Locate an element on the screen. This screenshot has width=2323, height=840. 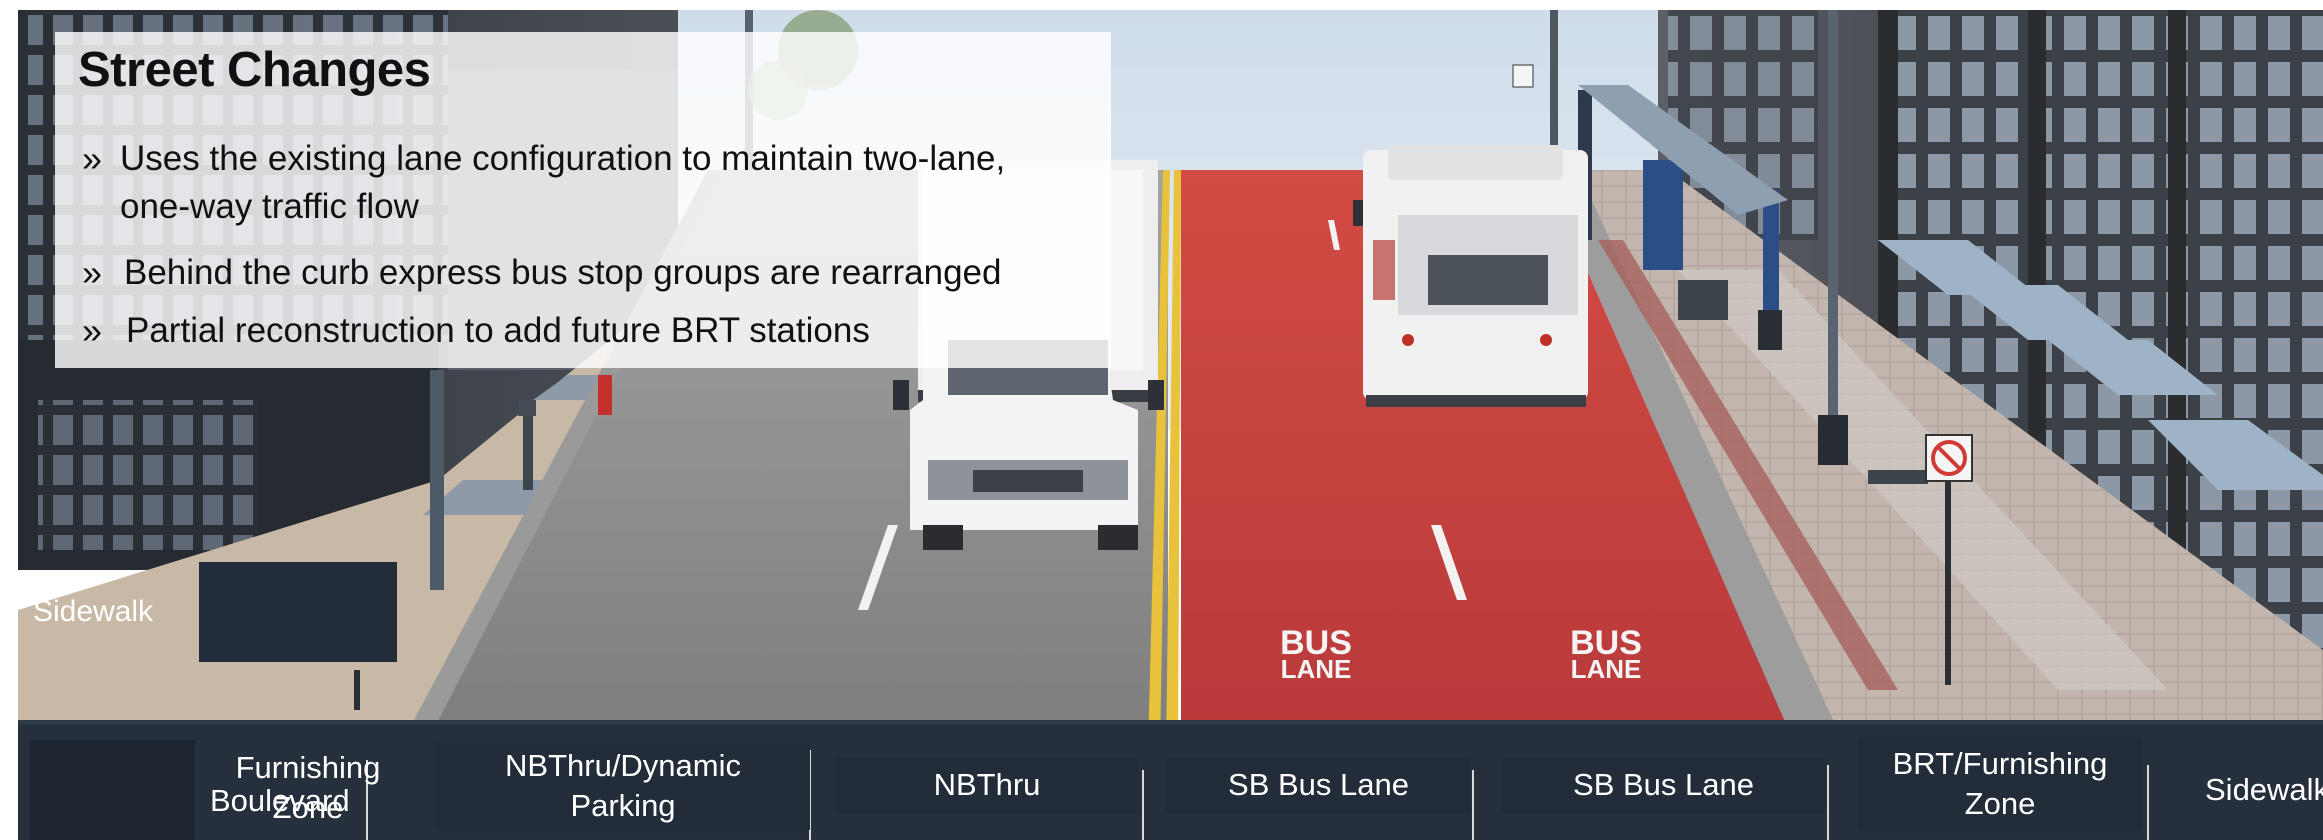
nbthru-label: NBThru is located at coordinates (987, 785).